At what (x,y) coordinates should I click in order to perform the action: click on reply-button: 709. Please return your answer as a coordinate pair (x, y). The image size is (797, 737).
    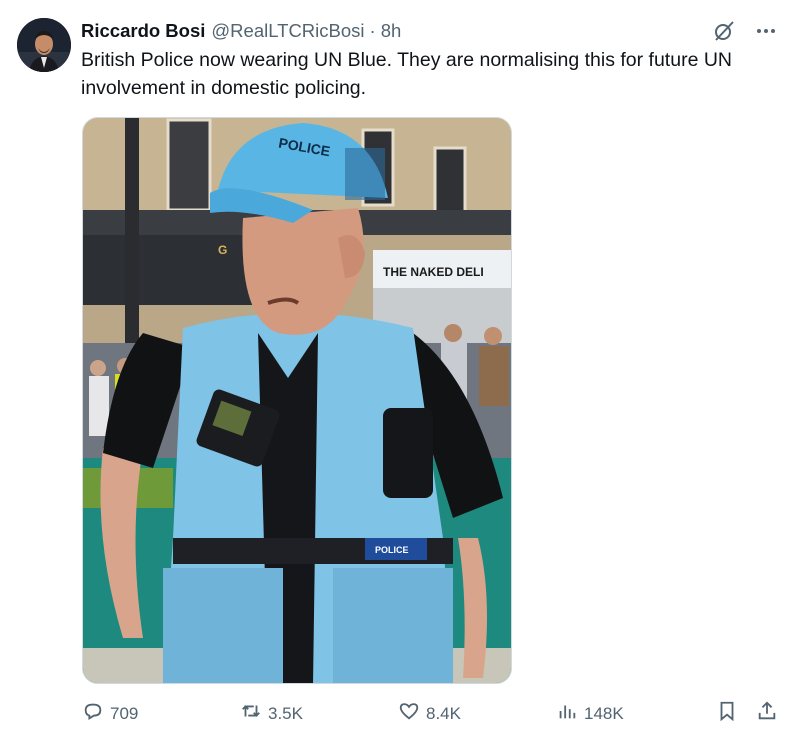
    Looking at the image, I should click on (110, 713).